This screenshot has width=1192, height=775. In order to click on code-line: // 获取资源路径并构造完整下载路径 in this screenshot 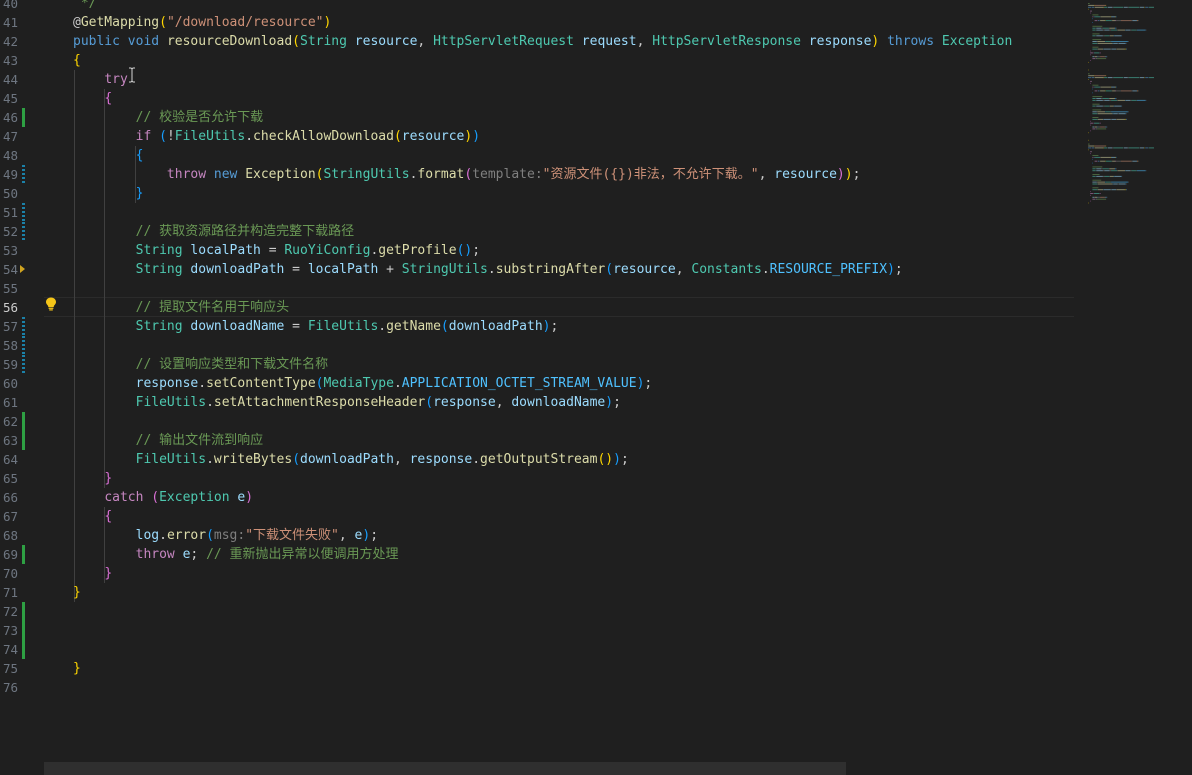, I will do `click(213, 231)`.